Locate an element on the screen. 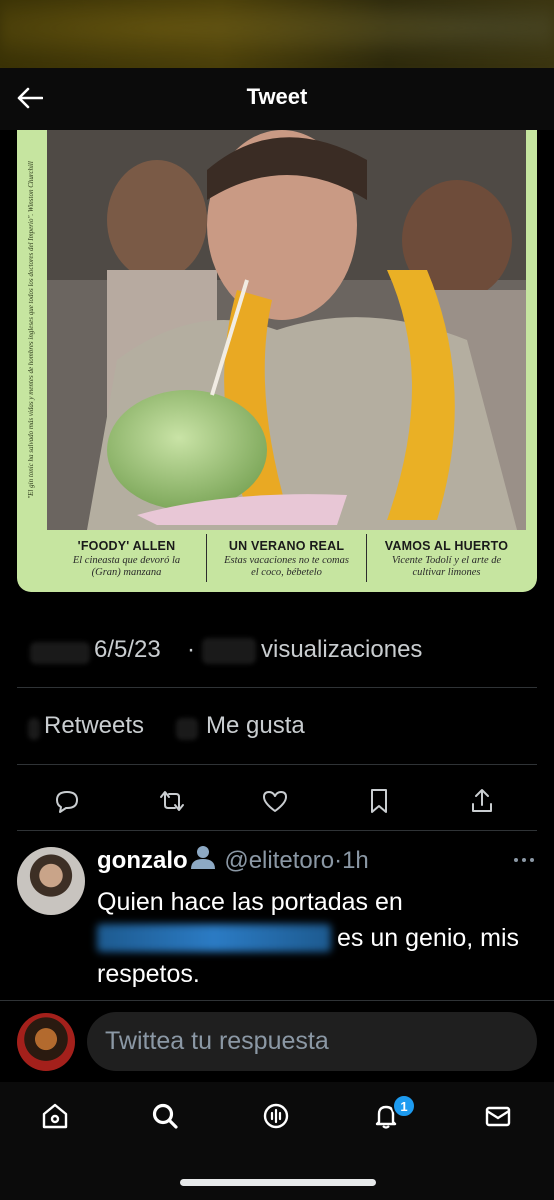 The height and width of the screenshot is (1200, 554). retweet-icon is located at coordinates (172, 801).